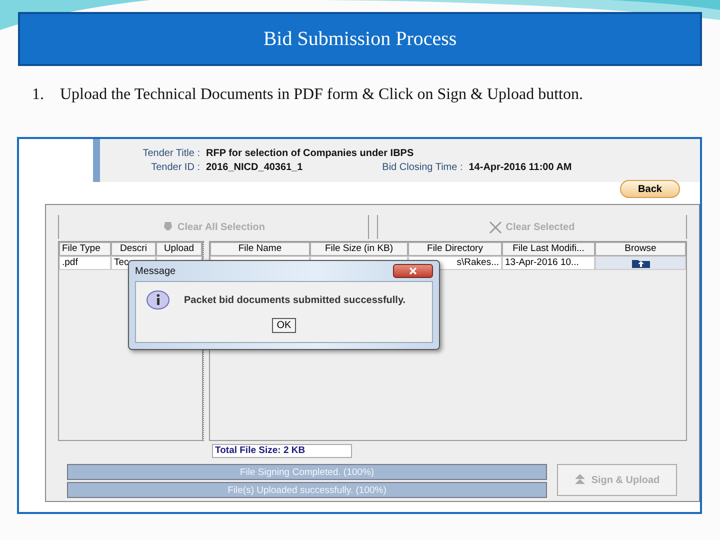 This screenshot has width=720, height=540. Describe the element at coordinates (422, 167) in the screenshot. I see `field-label: Bid Closing Time :` at that location.